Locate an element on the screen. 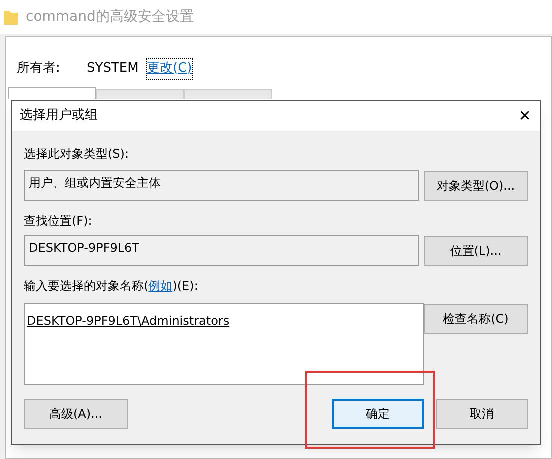 The image size is (552, 459). field-label: 查找位置(F): is located at coordinates (59, 221).